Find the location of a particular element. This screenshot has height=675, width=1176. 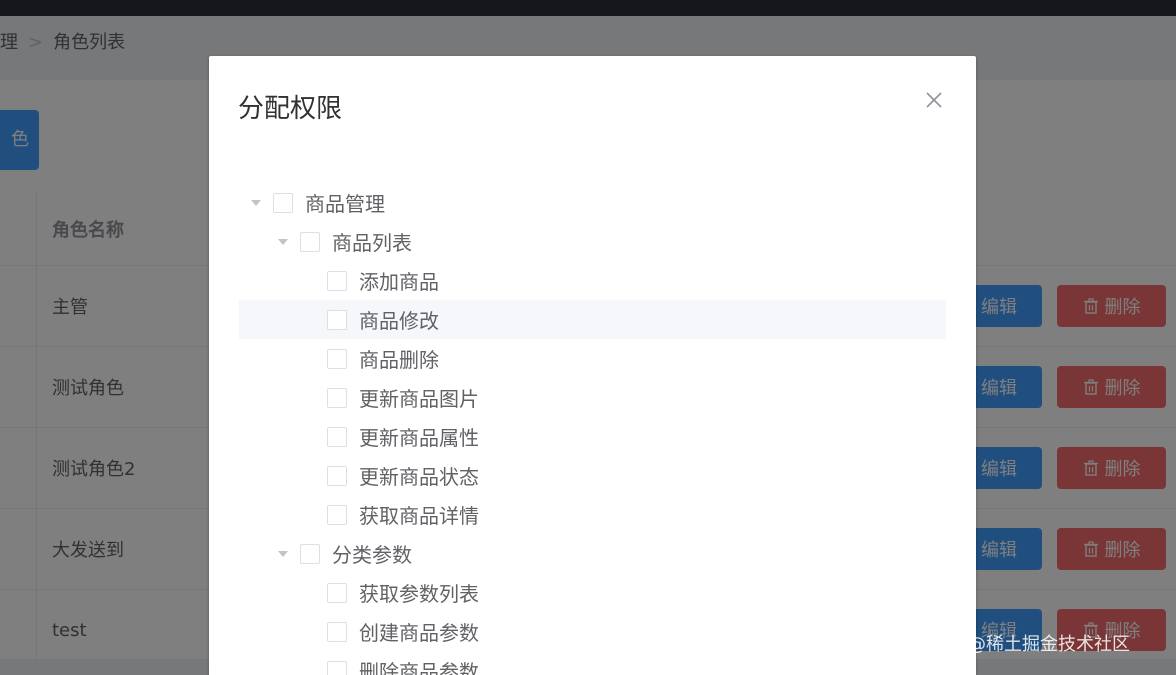

close-icon is located at coordinates (934, 100).